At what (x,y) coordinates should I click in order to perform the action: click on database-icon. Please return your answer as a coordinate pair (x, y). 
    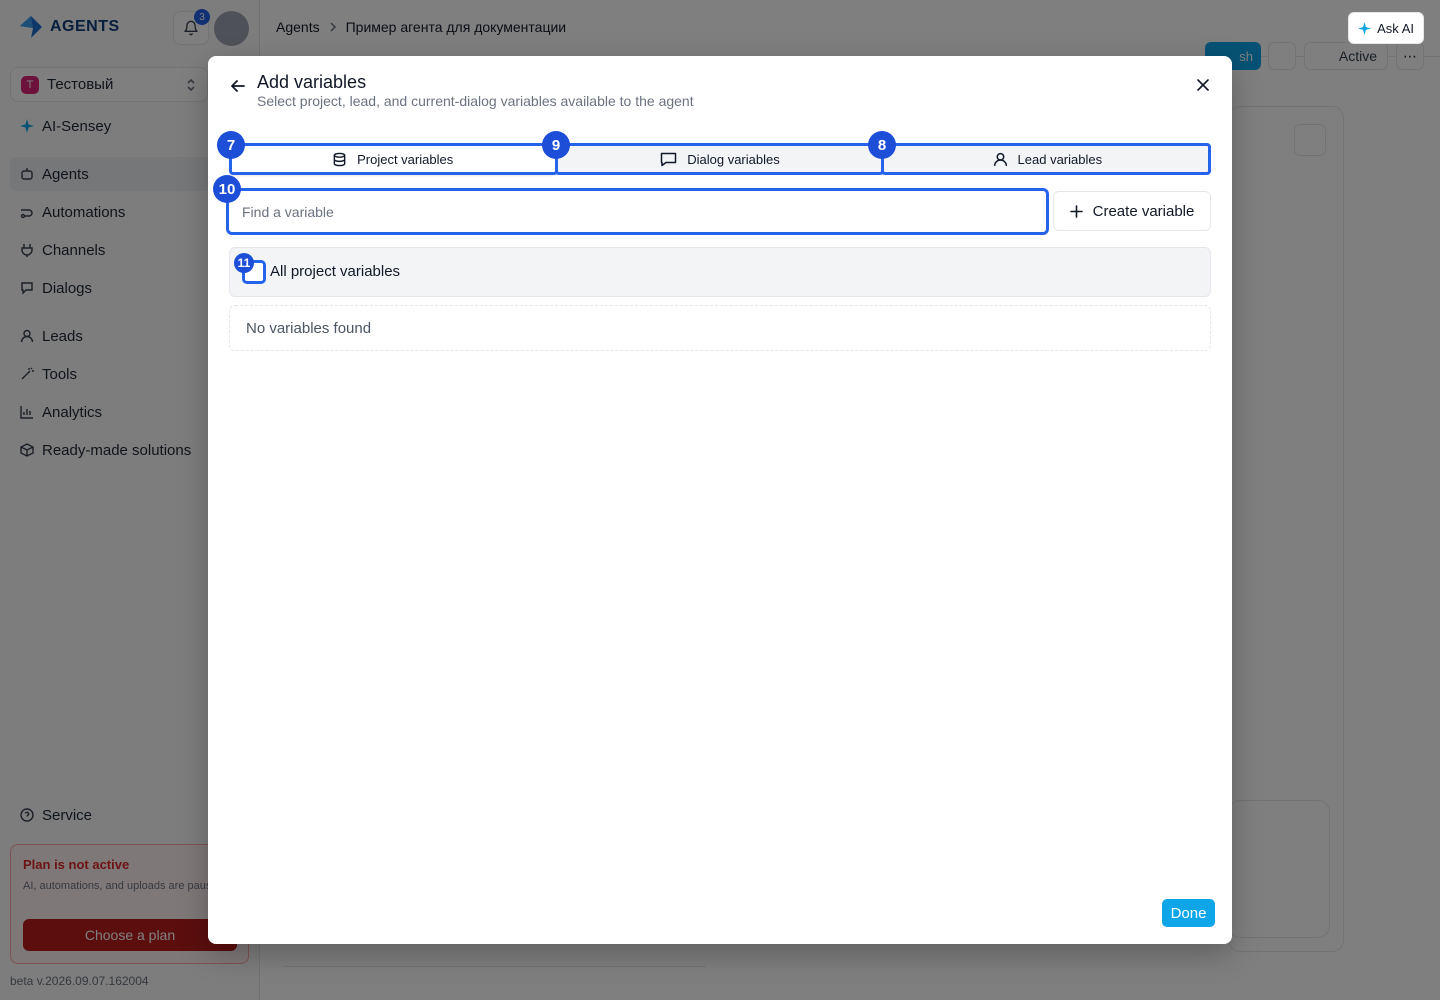
    Looking at the image, I should click on (339, 159).